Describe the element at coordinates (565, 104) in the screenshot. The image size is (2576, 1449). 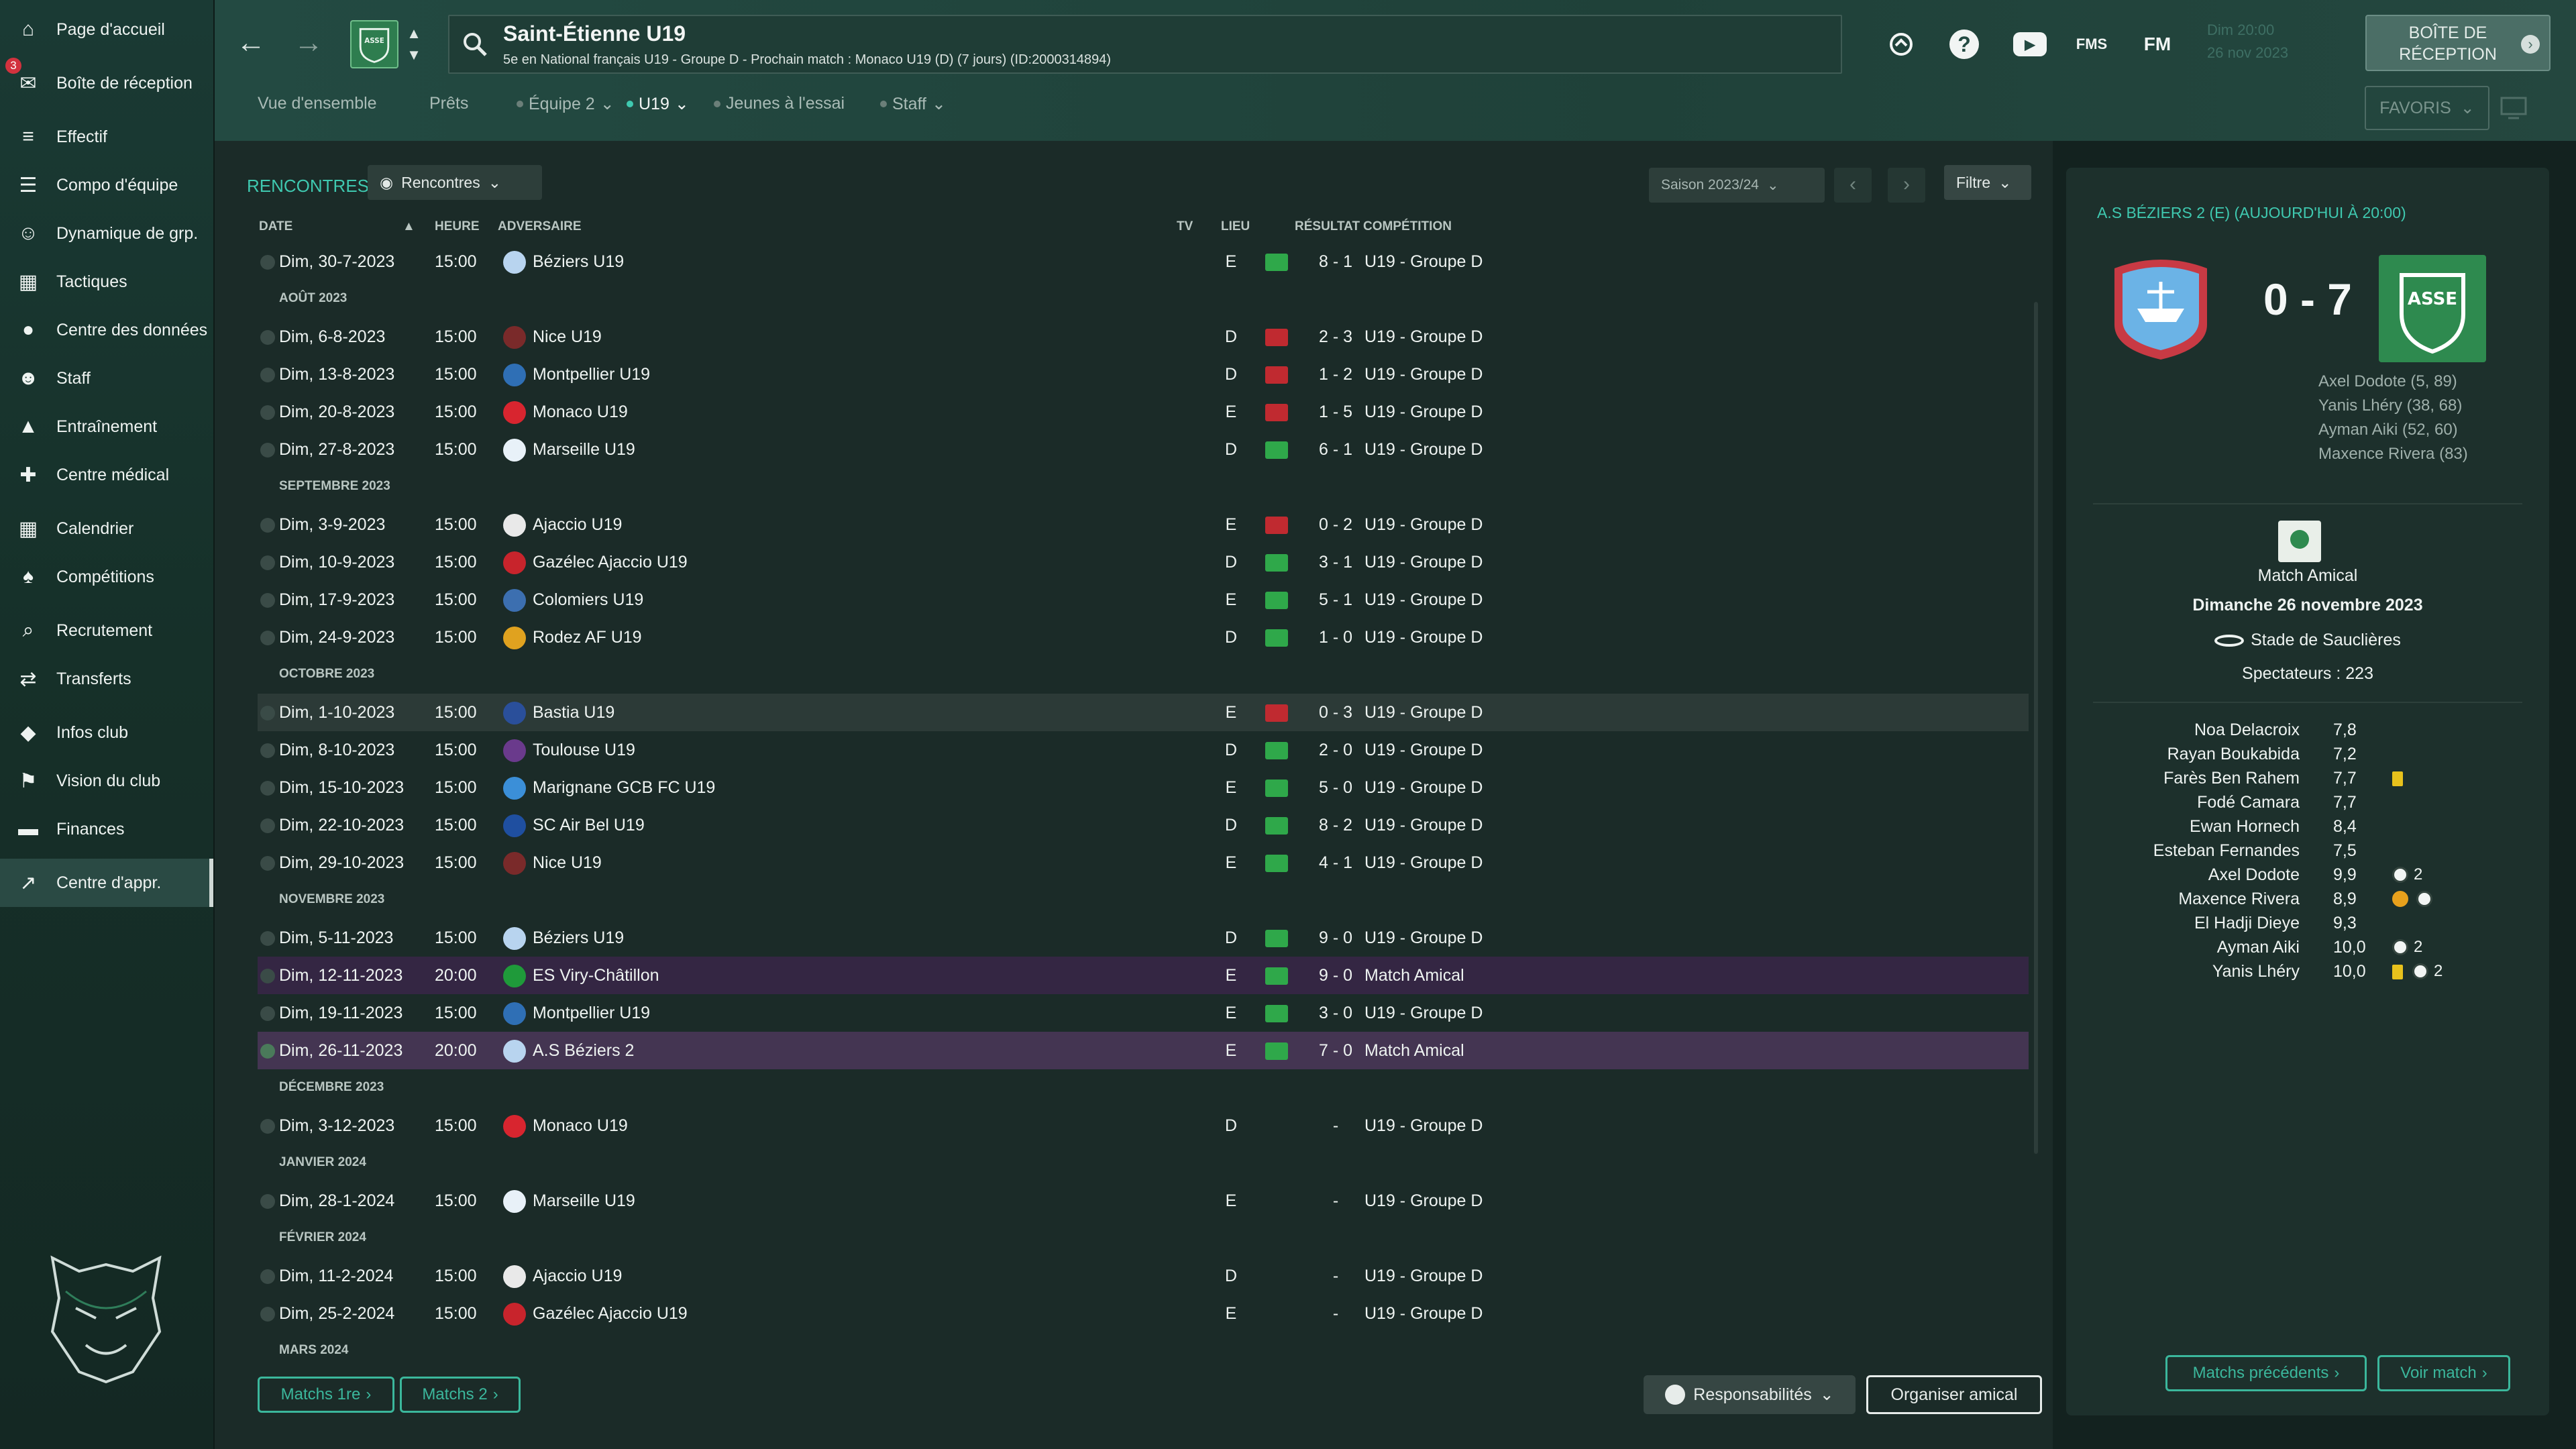
I see `tab-3: Équipe 2 ⌄` at that location.